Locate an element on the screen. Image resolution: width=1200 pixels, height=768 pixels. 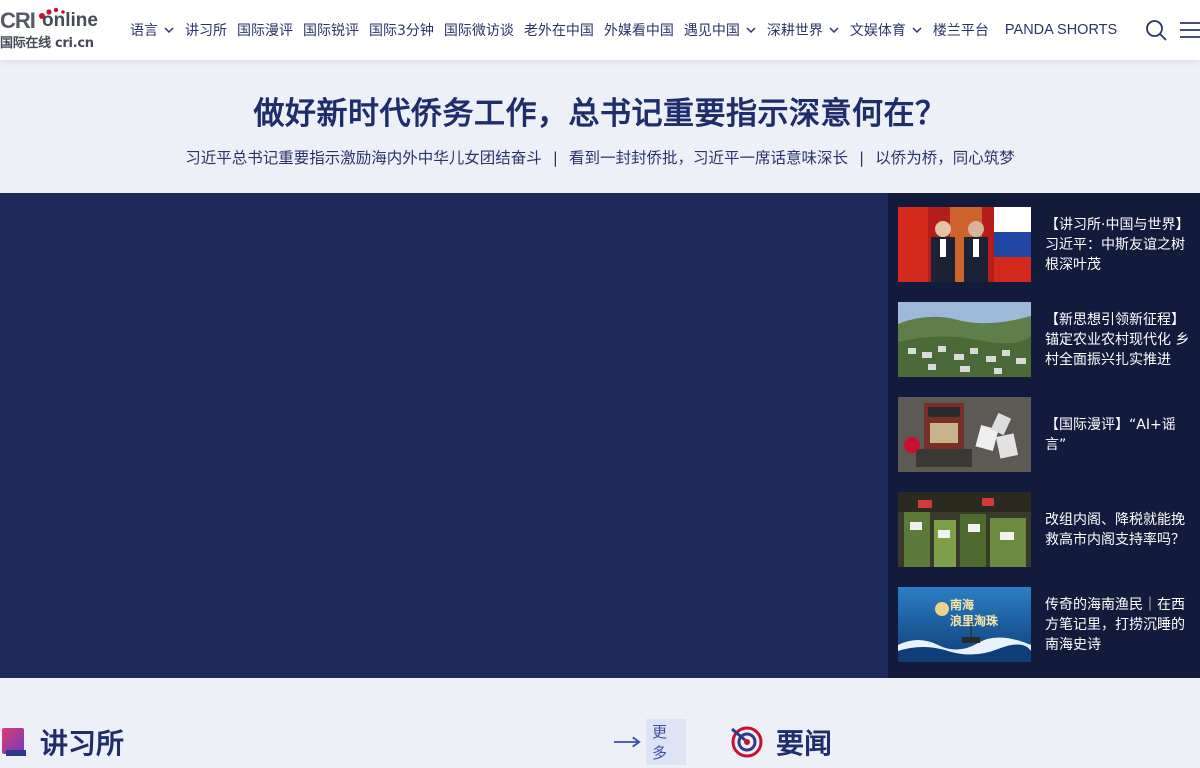
nav-item-sharp-review: 国际锐评 is located at coordinates (331, 30).